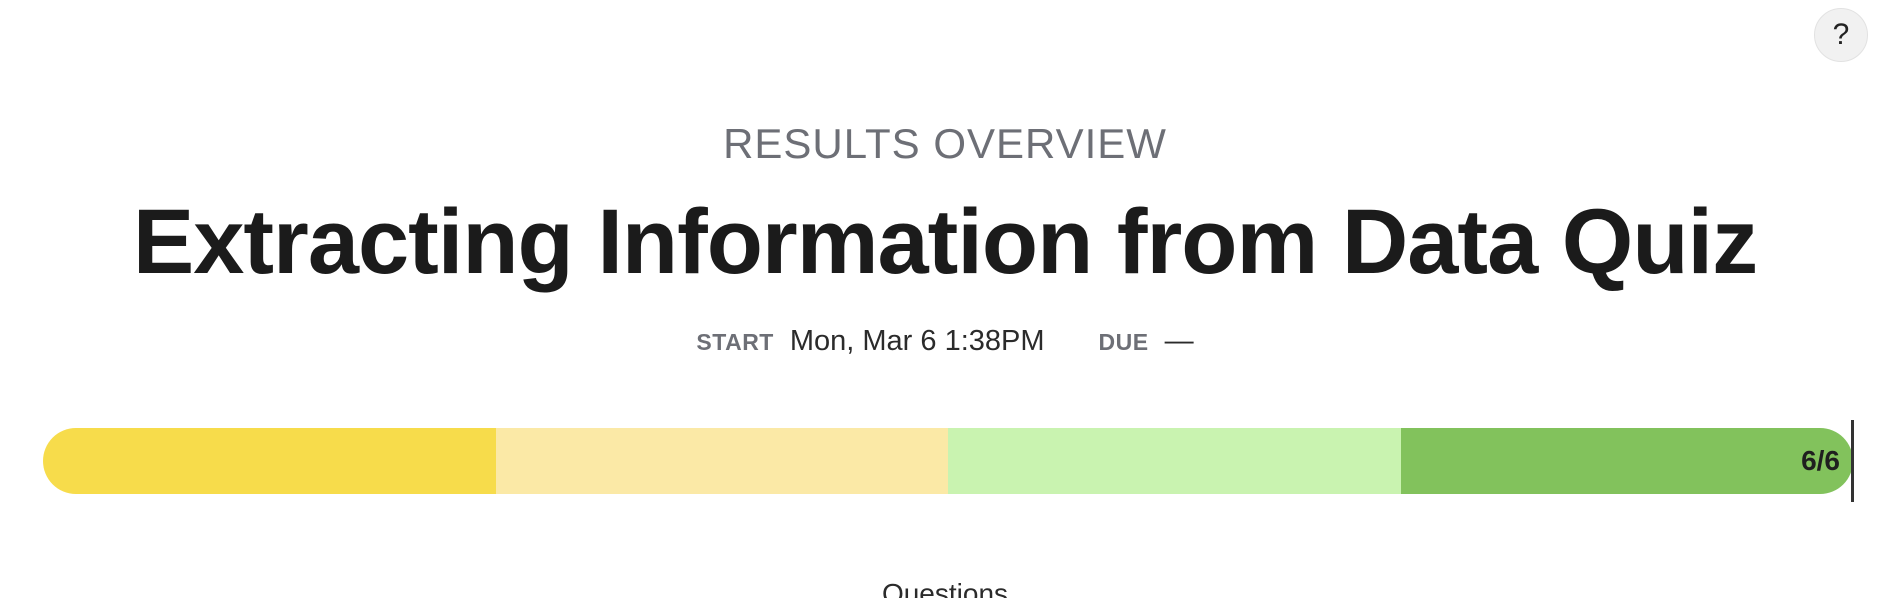 This screenshot has width=1890, height=598. I want to click on quiz-meta: START Mon, Mar 6 1:38PM DUE —, so click(945, 341).